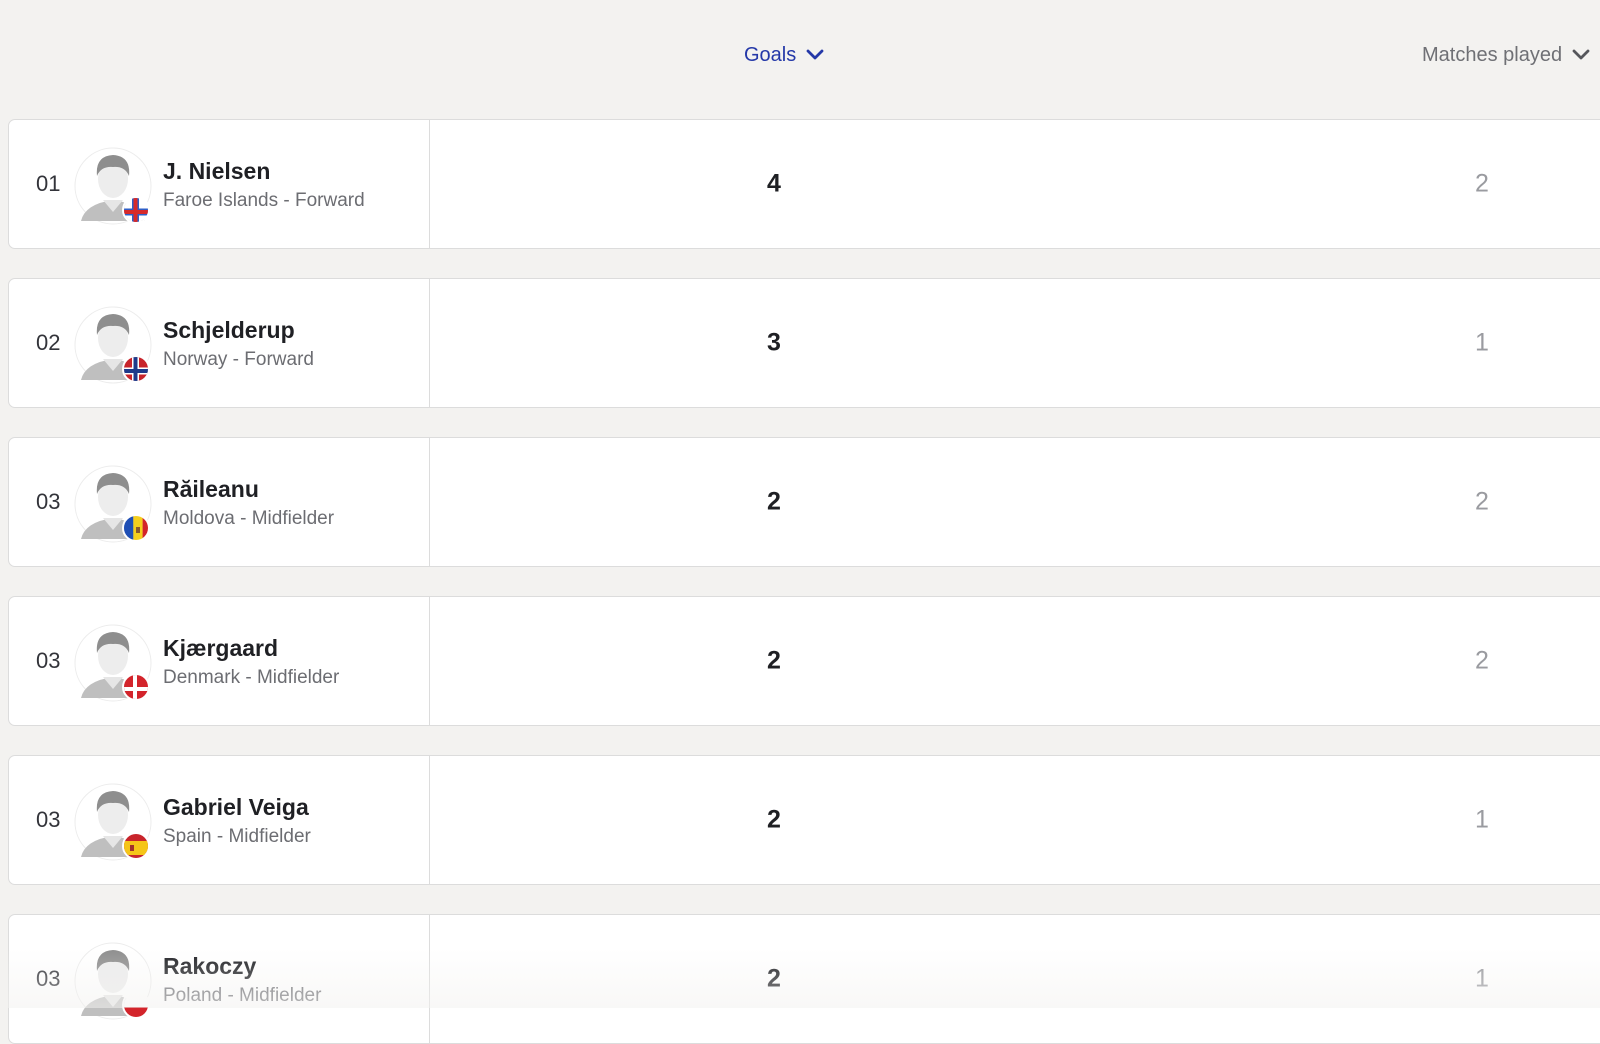 This screenshot has height=1044, width=1600. What do you see at coordinates (136, 210) in the screenshot?
I see `faroe-islands-flag-icon` at bounding box center [136, 210].